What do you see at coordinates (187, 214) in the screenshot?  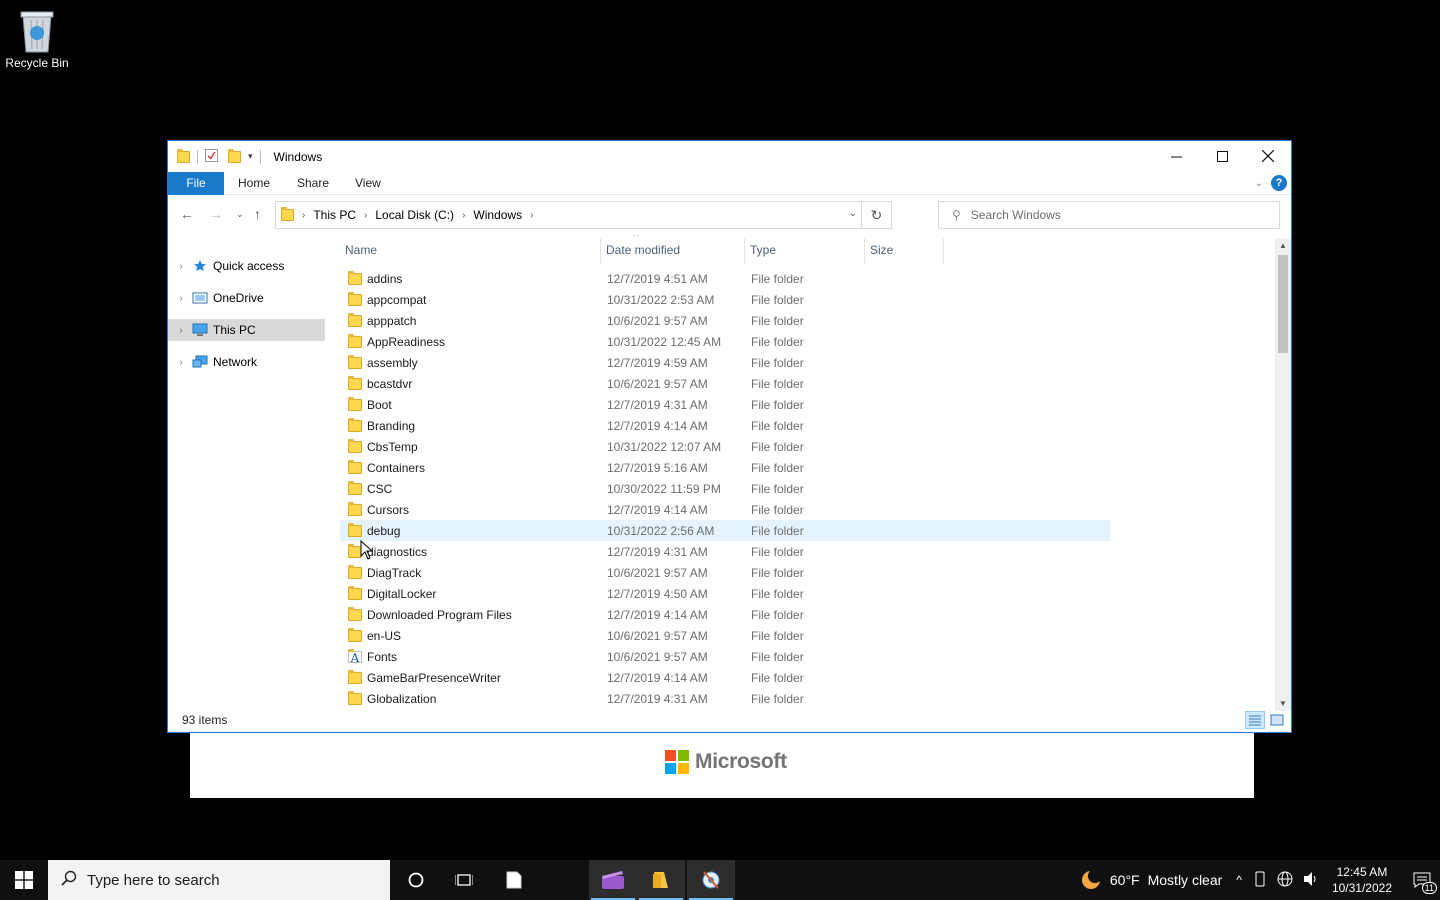 I see `back-arrow-icon: ←` at bounding box center [187, 214].